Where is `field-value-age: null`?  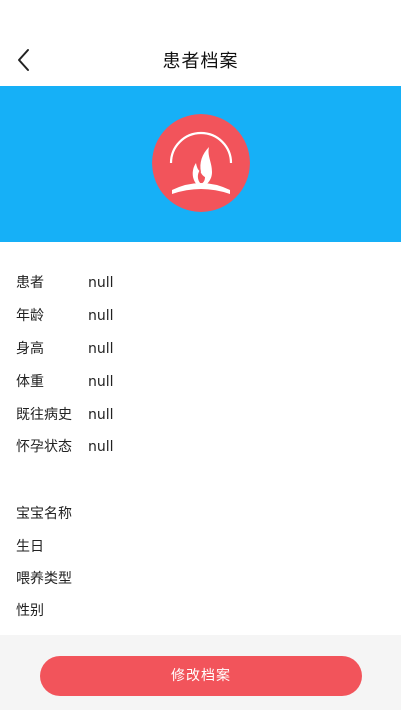 field-value-age: null is located at coordinates (101, 316).